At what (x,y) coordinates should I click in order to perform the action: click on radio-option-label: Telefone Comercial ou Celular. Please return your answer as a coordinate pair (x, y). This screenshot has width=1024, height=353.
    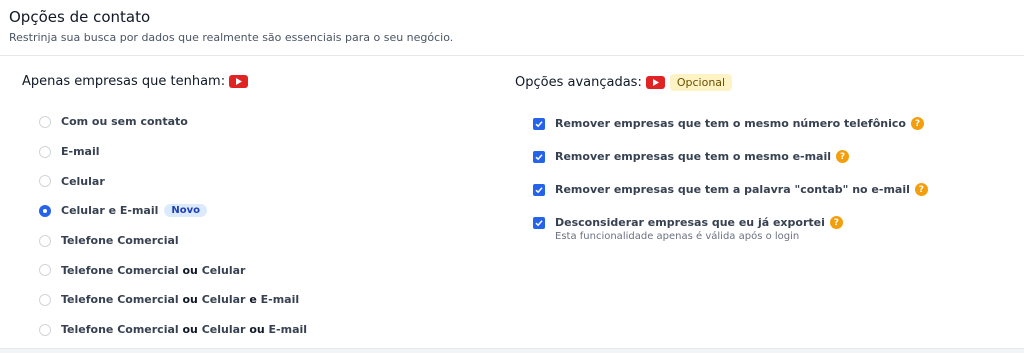
    Looking at the image, I should click on (153, 270).